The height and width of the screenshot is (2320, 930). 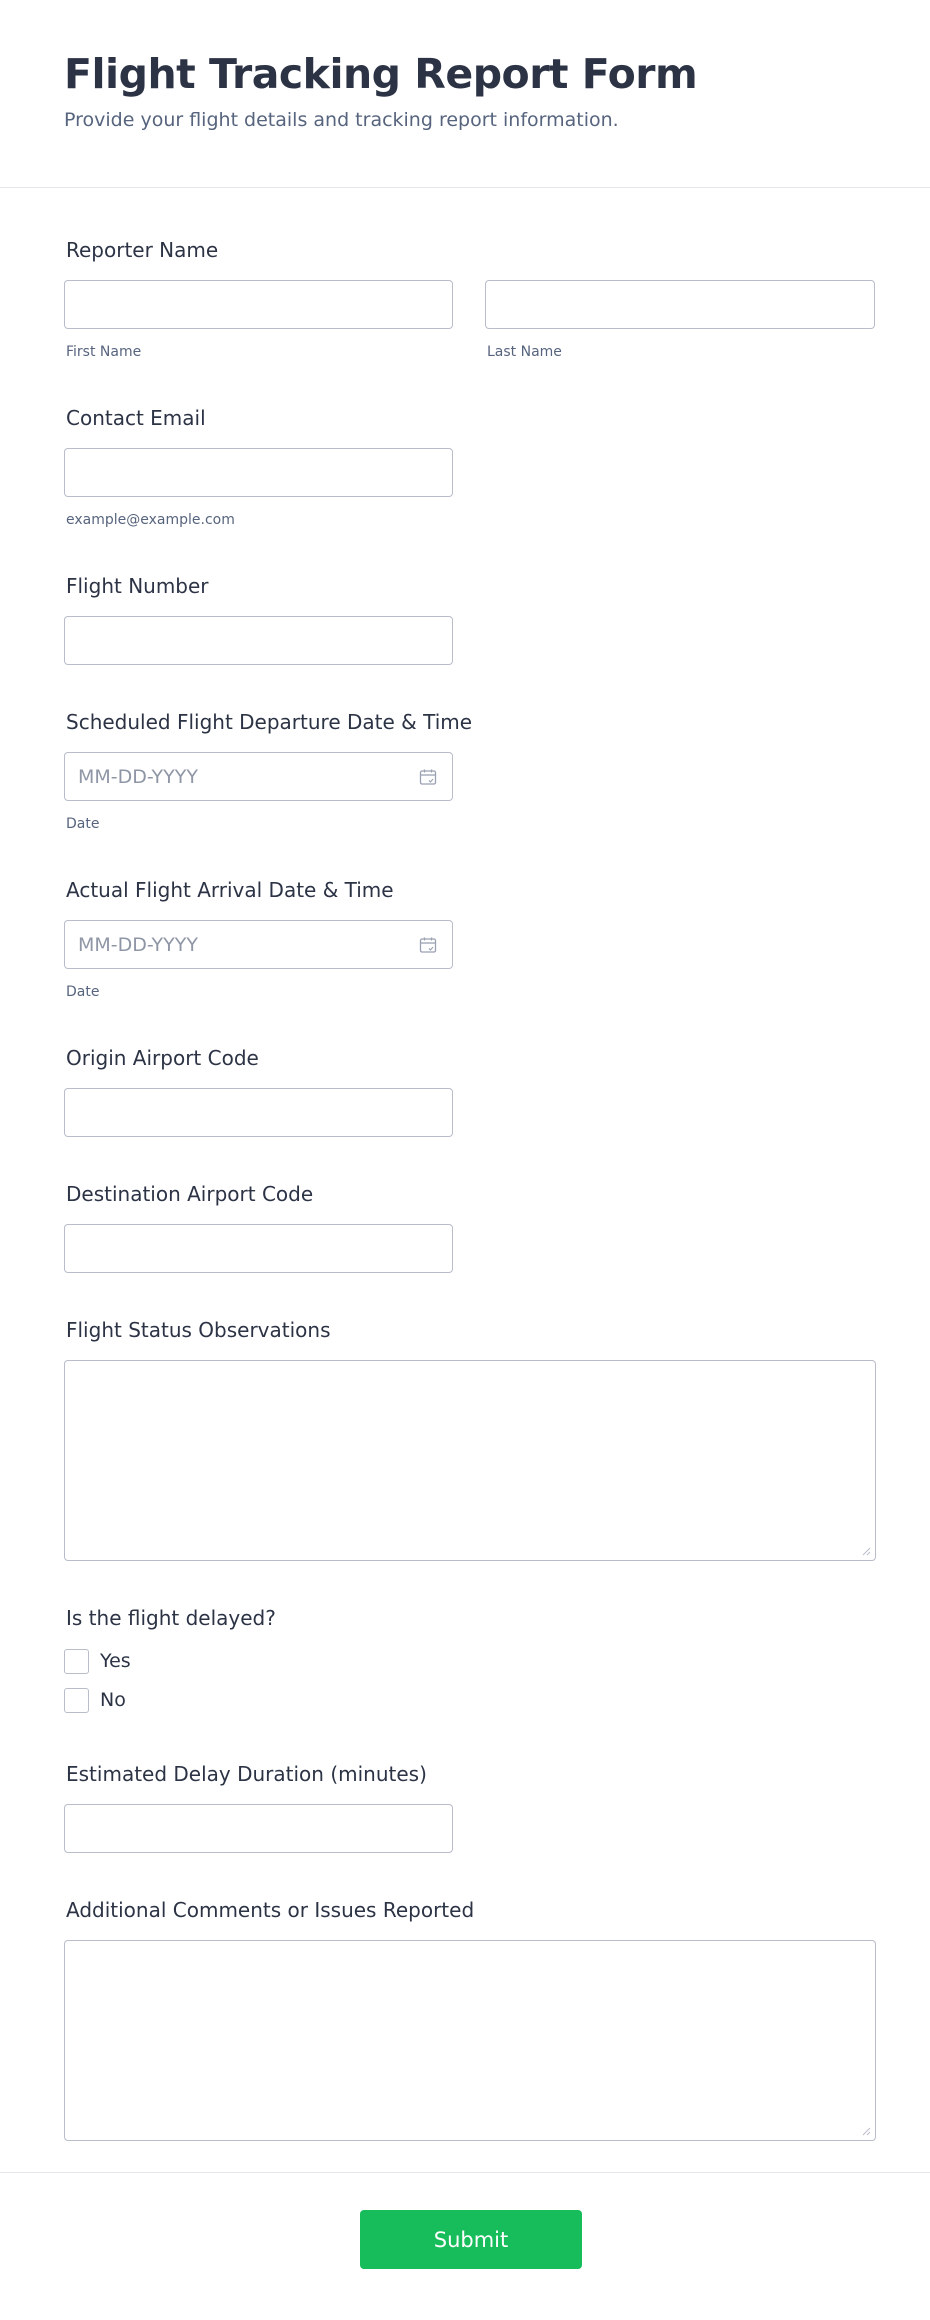 What do you see at coordinates (470, 1460) in the screenshot?
I see `status-observations-textarea` at bounding box center [470, 1460].